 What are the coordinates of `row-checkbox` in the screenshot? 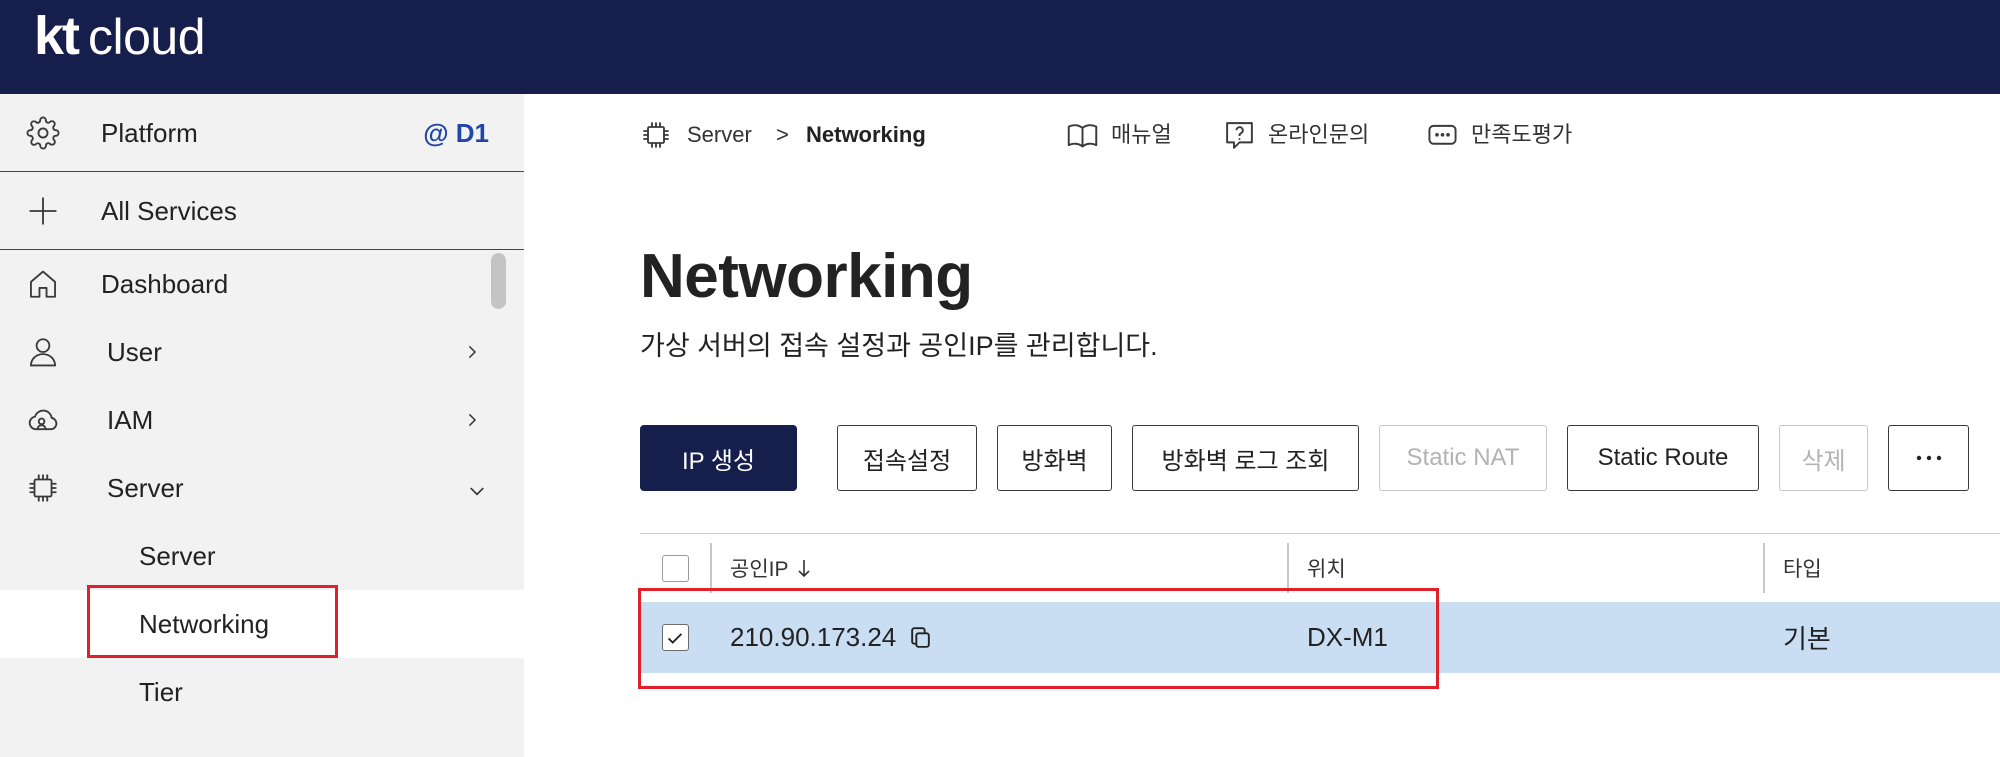 It's located at (675, 637).